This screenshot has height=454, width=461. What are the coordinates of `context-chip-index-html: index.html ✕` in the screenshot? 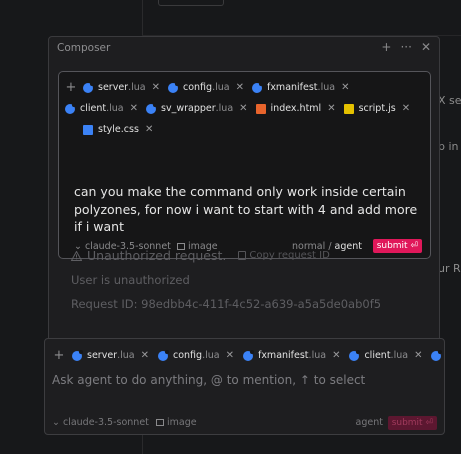 It's located at (296, 108).